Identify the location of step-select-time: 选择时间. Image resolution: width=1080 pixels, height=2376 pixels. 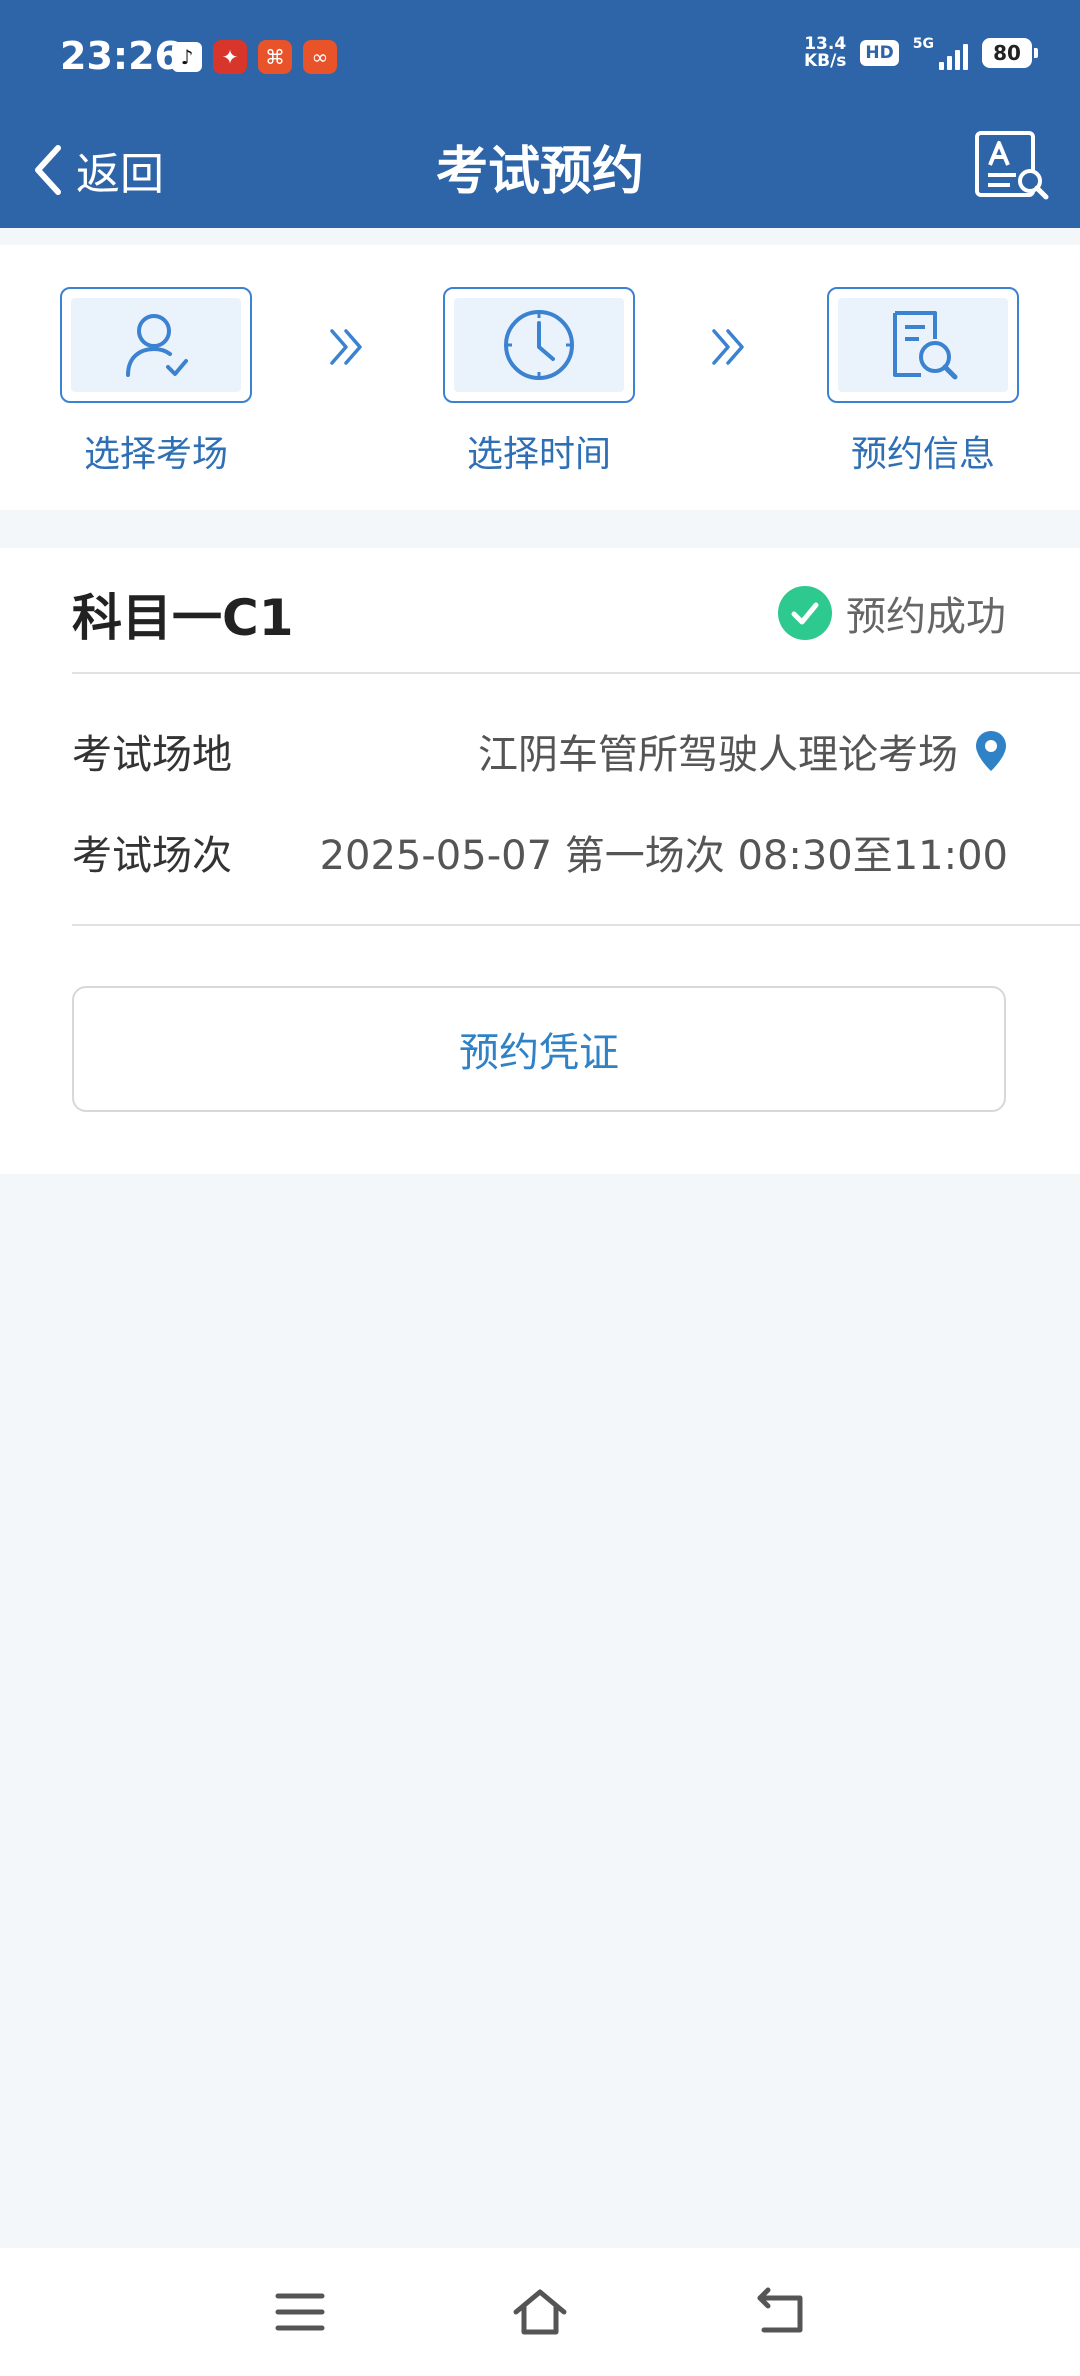
(539, 382).